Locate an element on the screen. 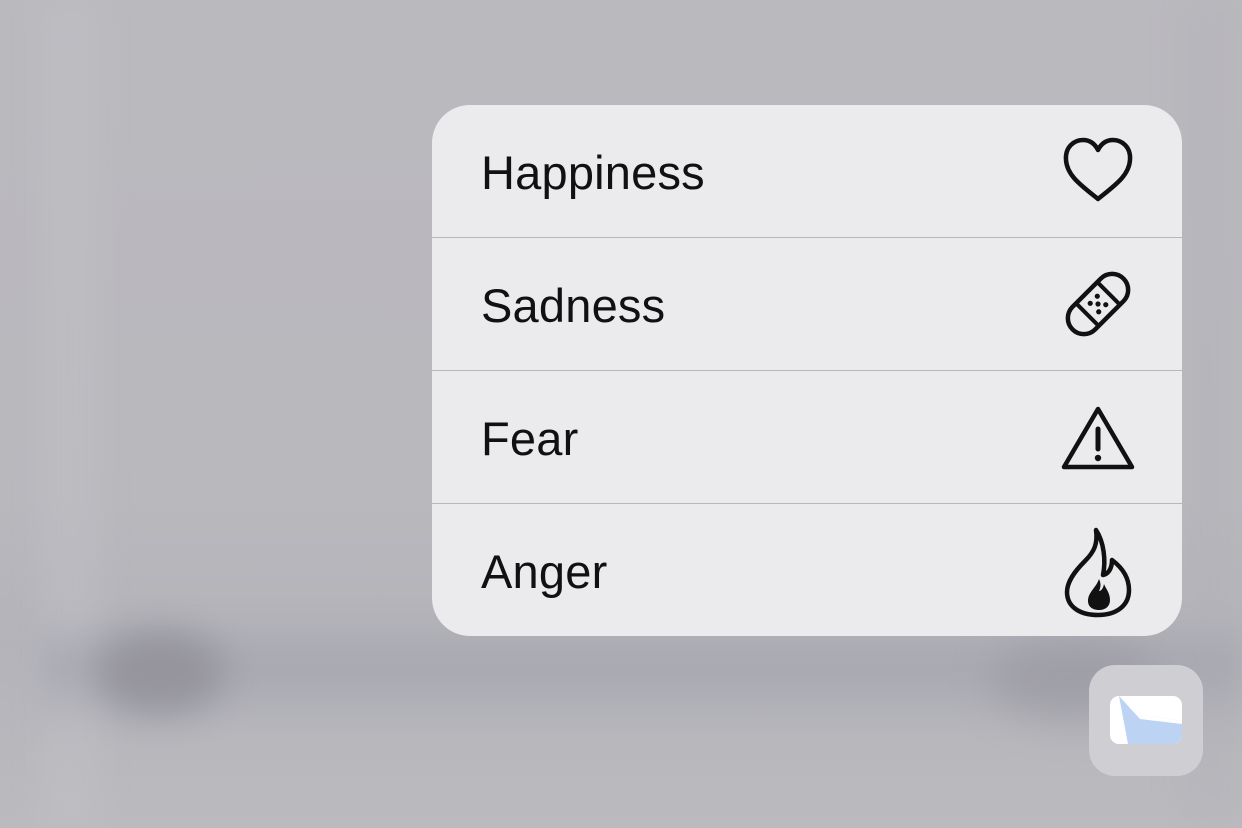 This screenshot has height=828, width=1242. menu-item-sadness: Sadness is located at coordinates (807, 304).